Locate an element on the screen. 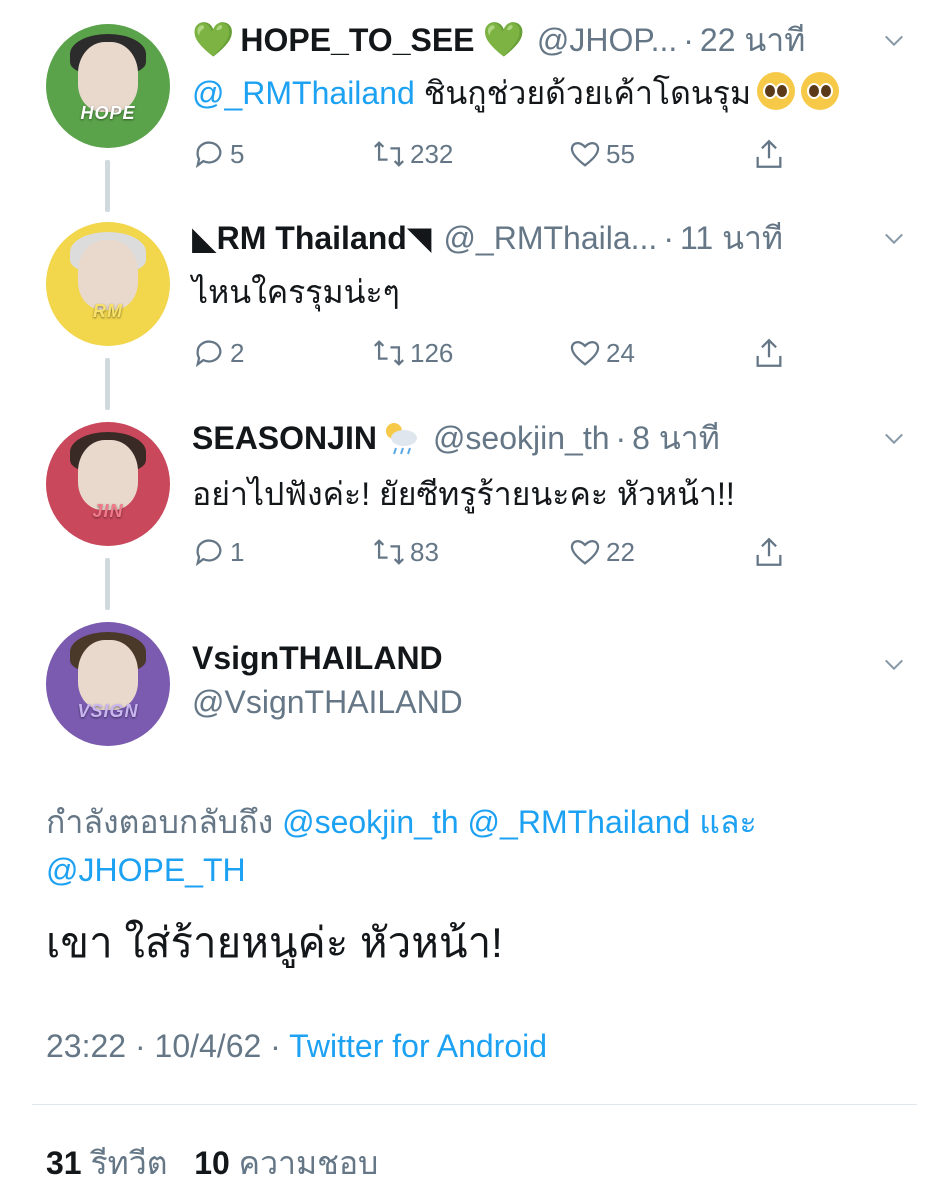  tweet-text: ไหนใครรุมน่ะๆ is located at coordinates (550, 292).